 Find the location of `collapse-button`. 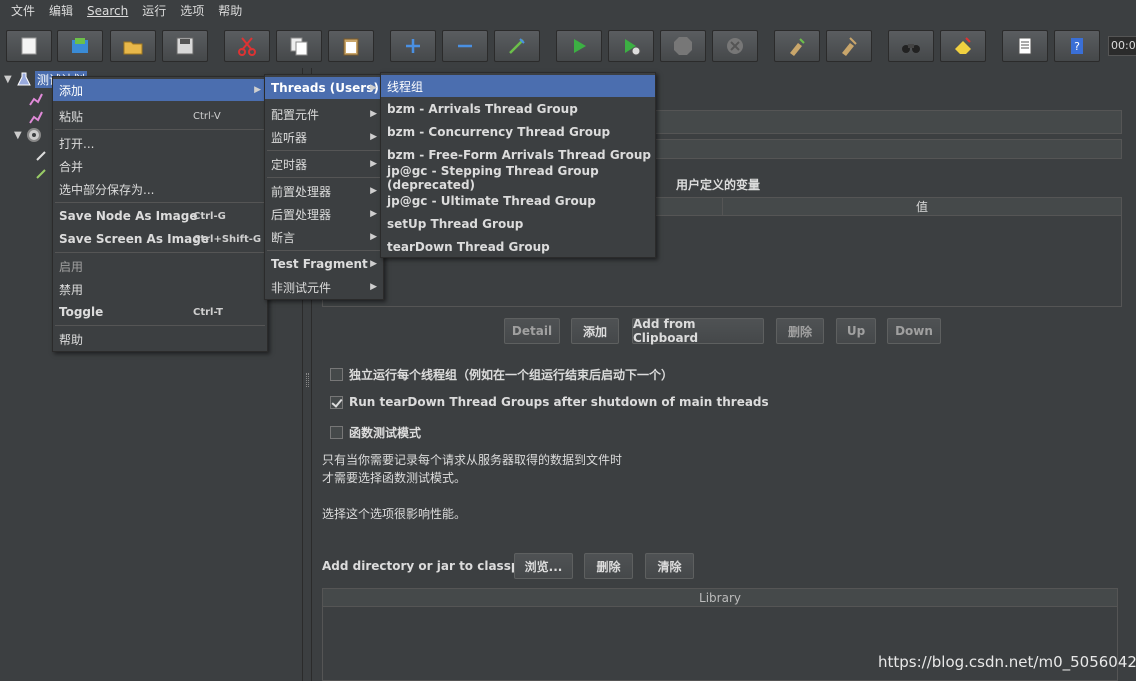

collapse-button is located at coordinates (465, 46).